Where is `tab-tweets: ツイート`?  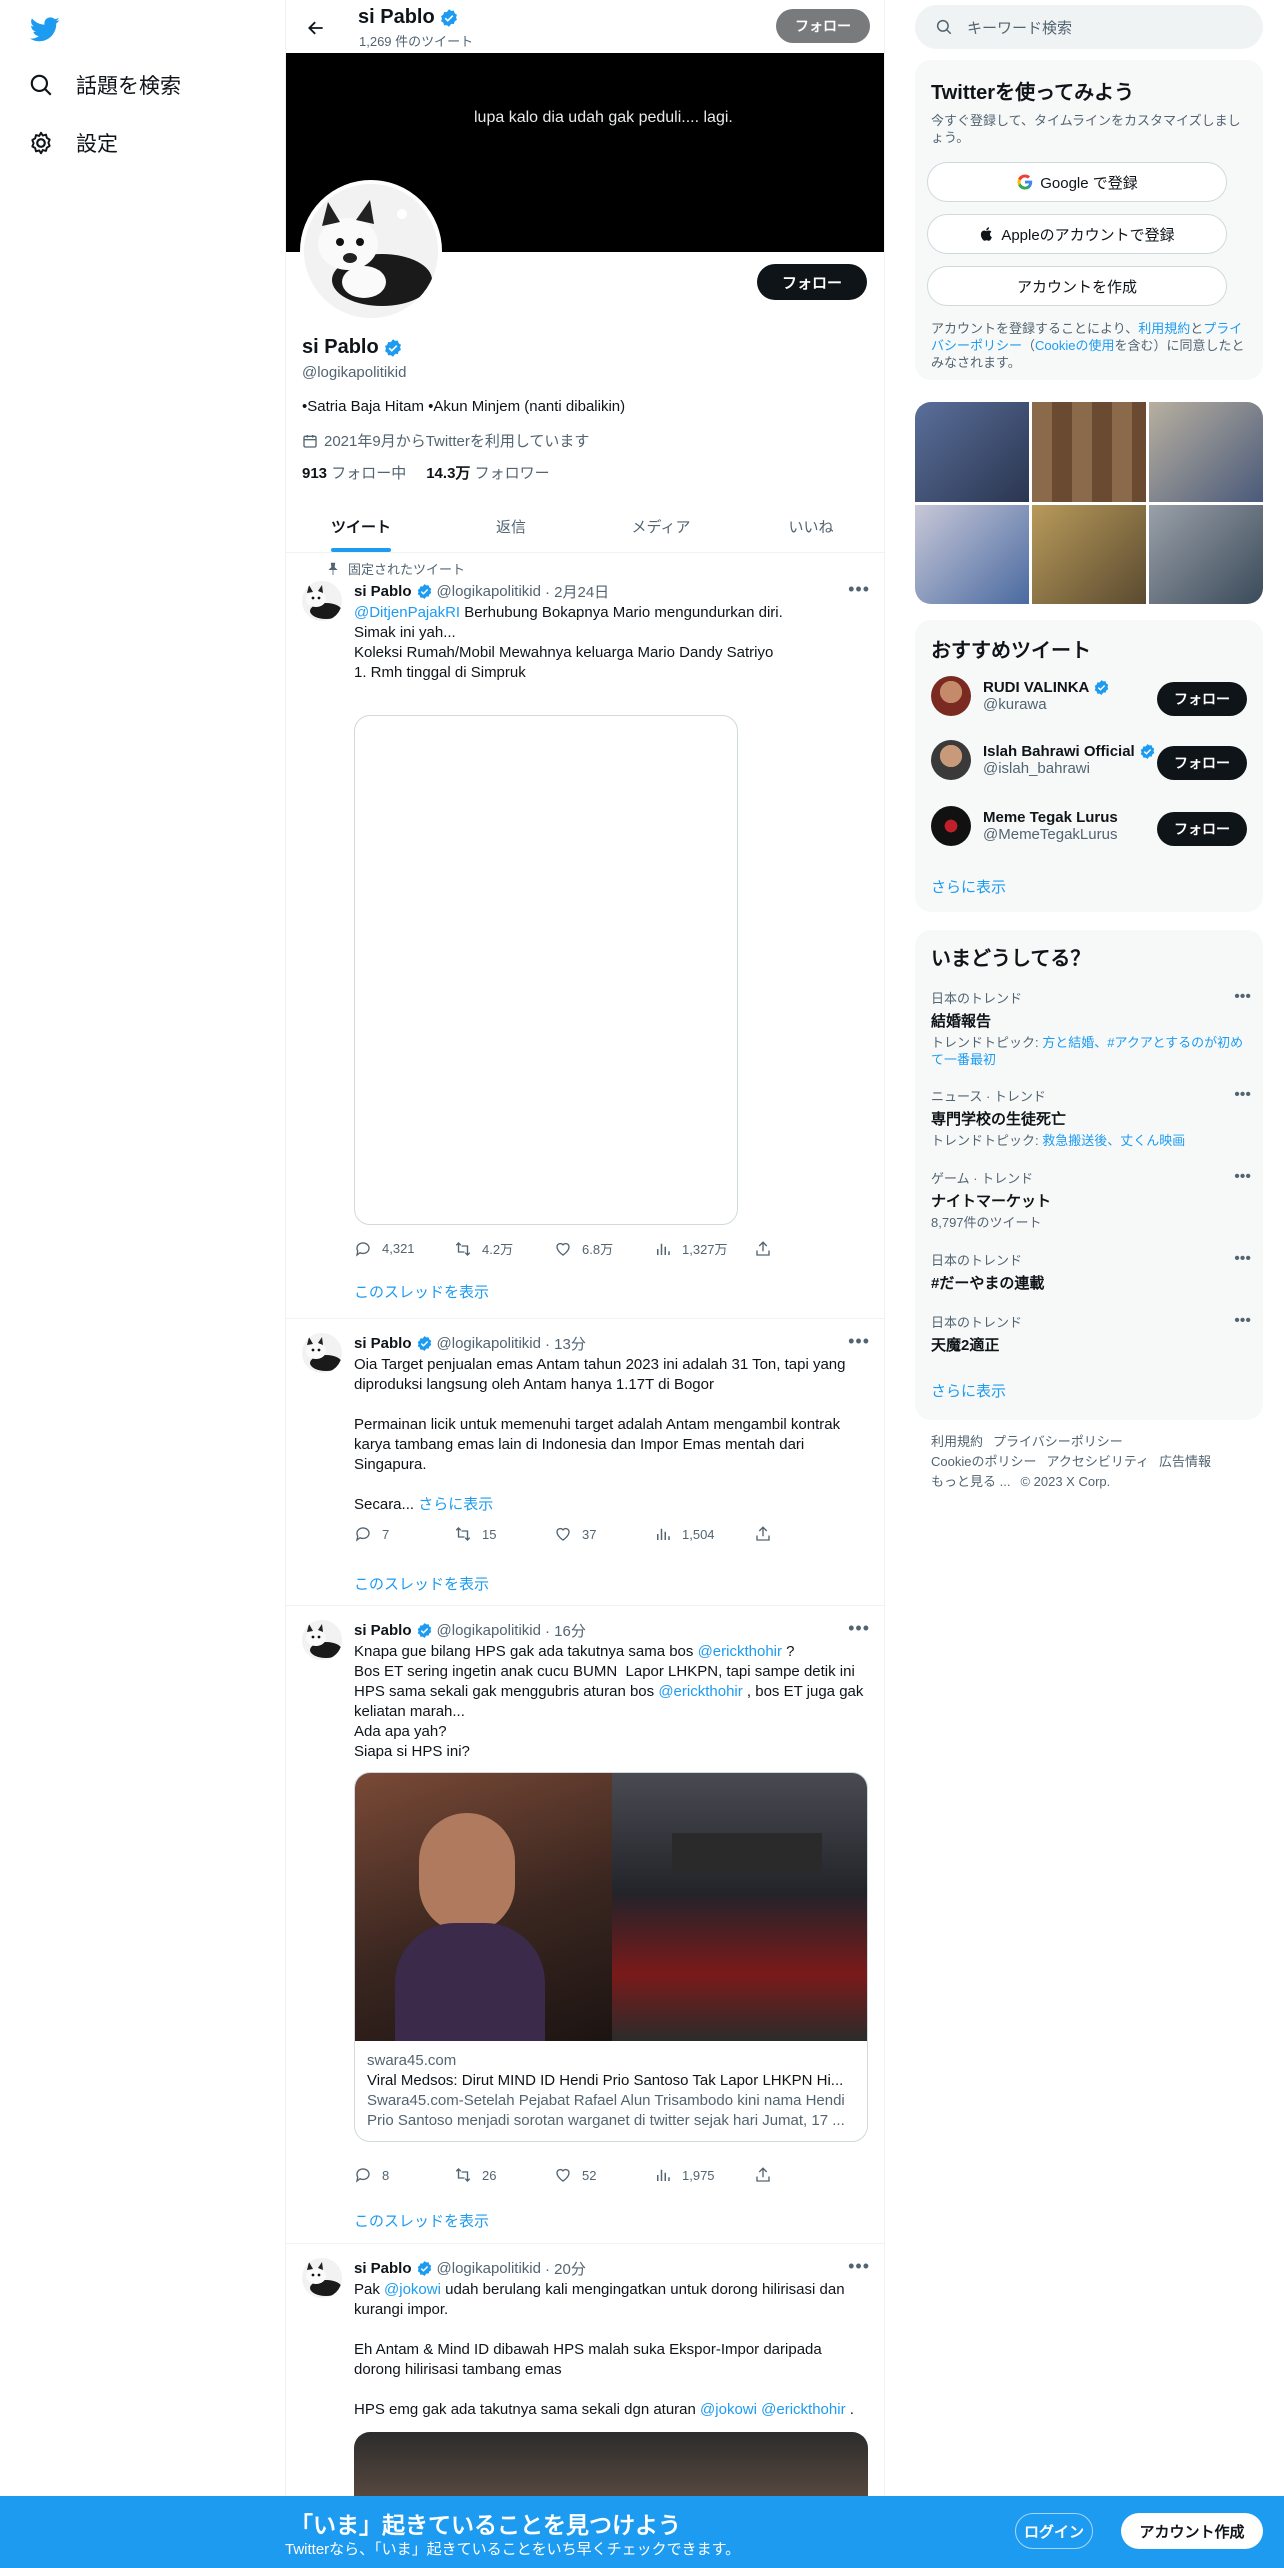
tab-tweets: ツイート is located at coordinates (361, 526).